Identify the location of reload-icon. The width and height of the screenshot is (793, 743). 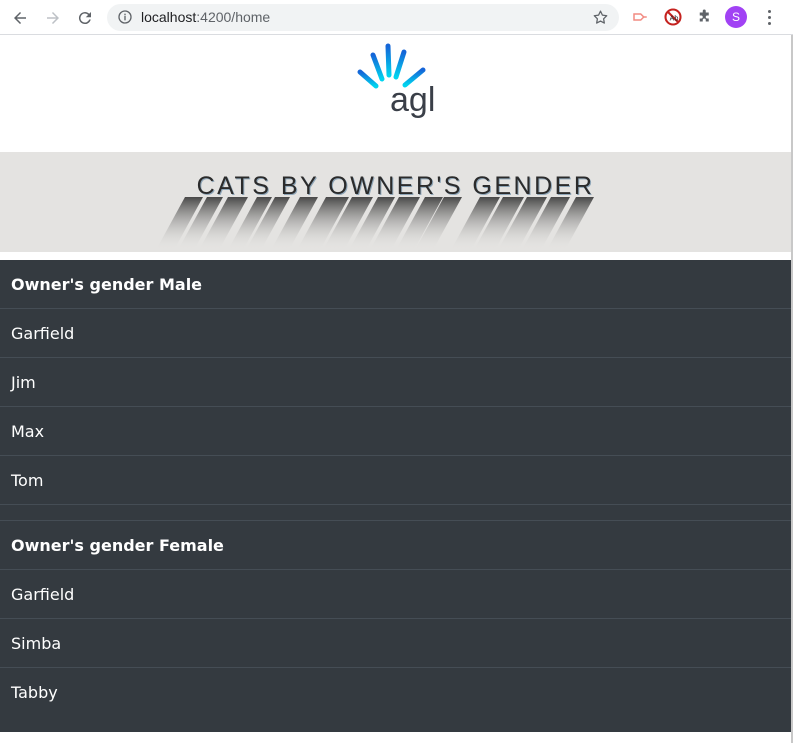
(85, 18).